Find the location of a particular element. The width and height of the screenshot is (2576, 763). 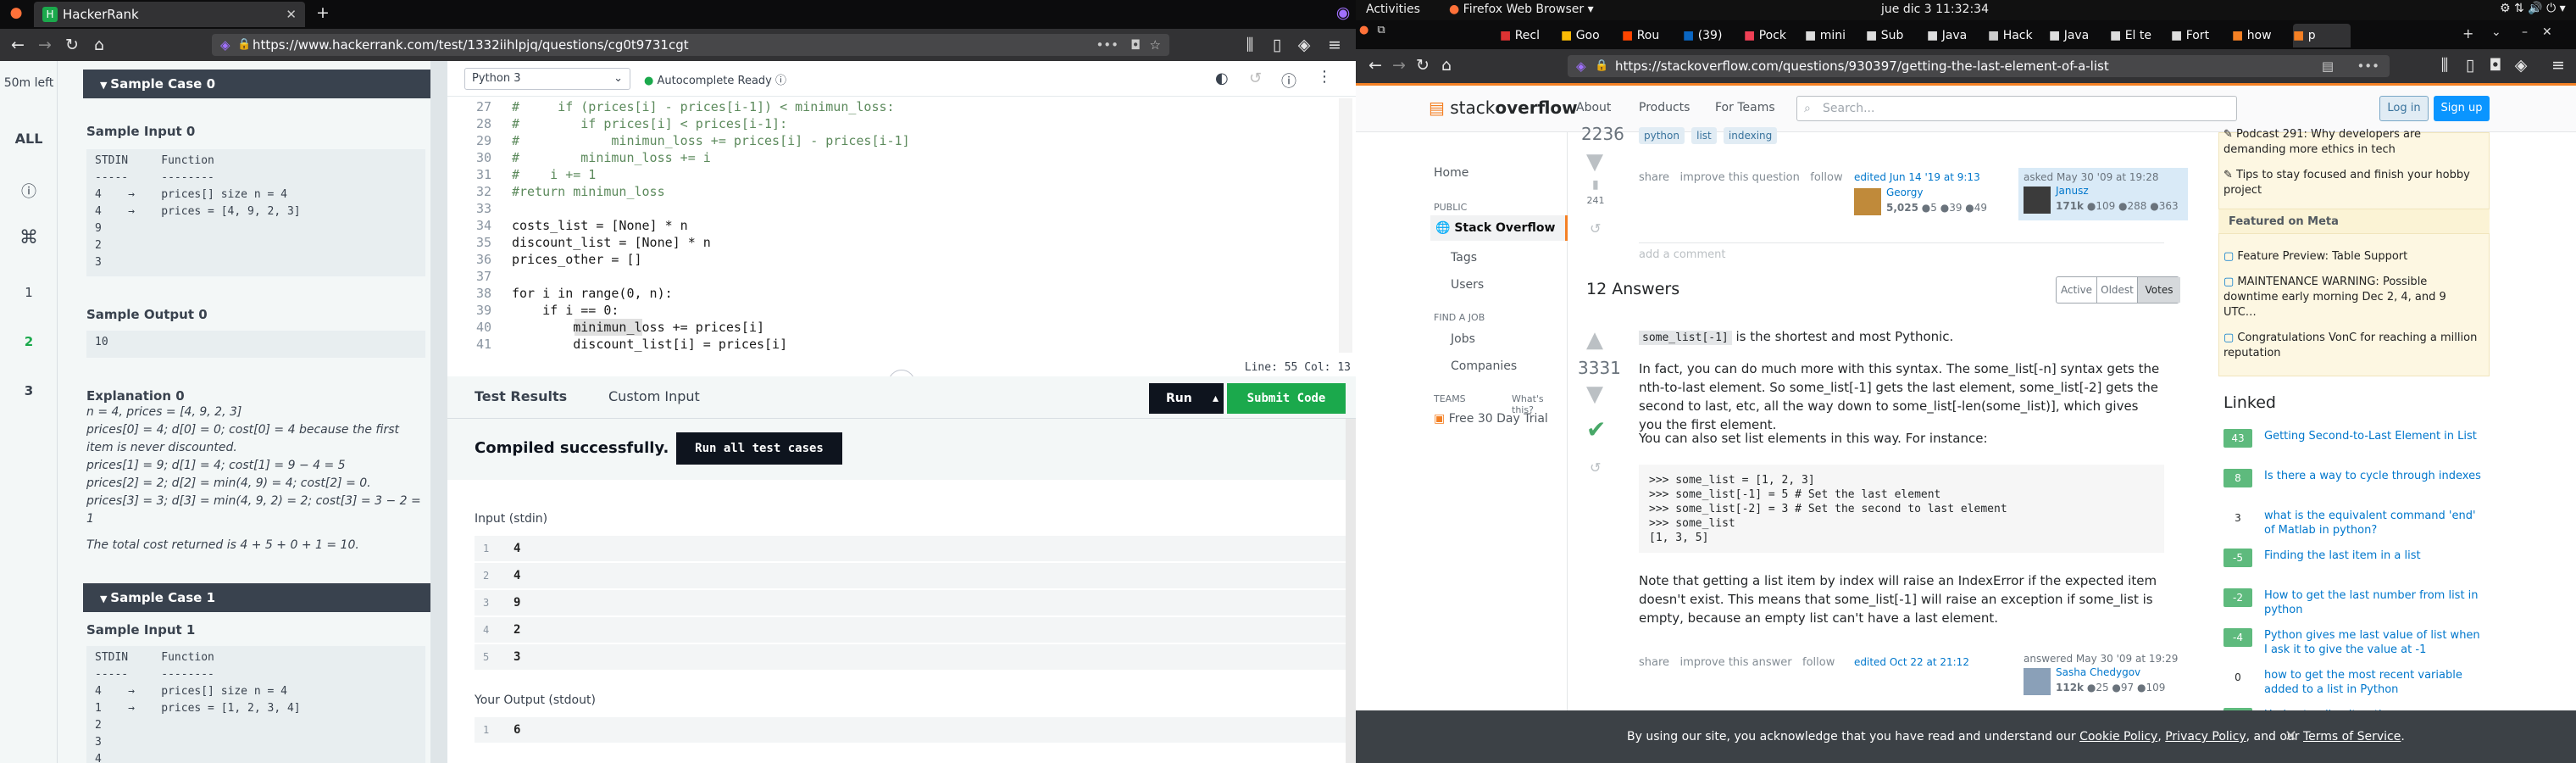

command-icon: ⌘ is located at coordinates (29, 237).